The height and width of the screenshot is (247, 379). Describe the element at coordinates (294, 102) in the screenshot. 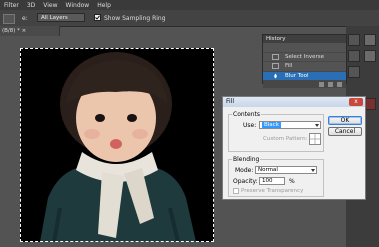

I see `dialog-title-bar: Fill` at that location.